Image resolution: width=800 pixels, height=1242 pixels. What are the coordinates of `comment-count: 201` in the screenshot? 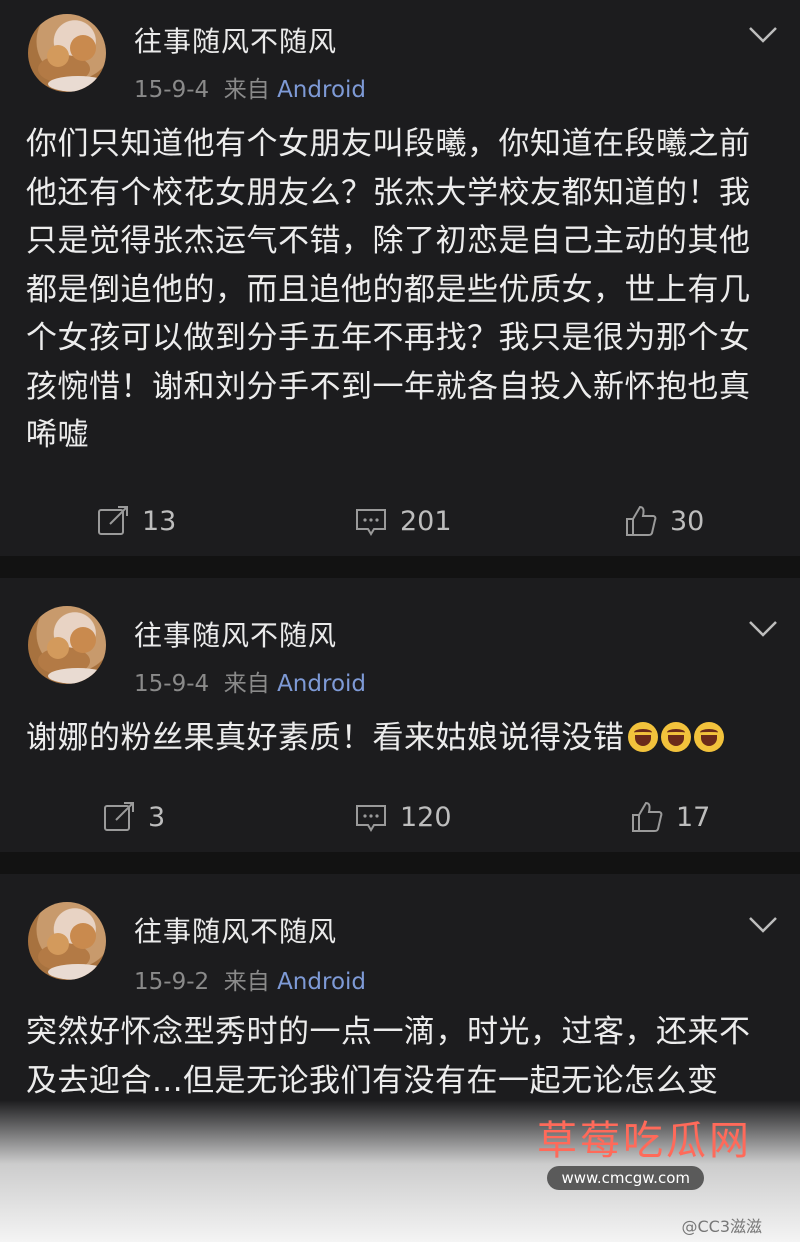 It's located at (426, 521).